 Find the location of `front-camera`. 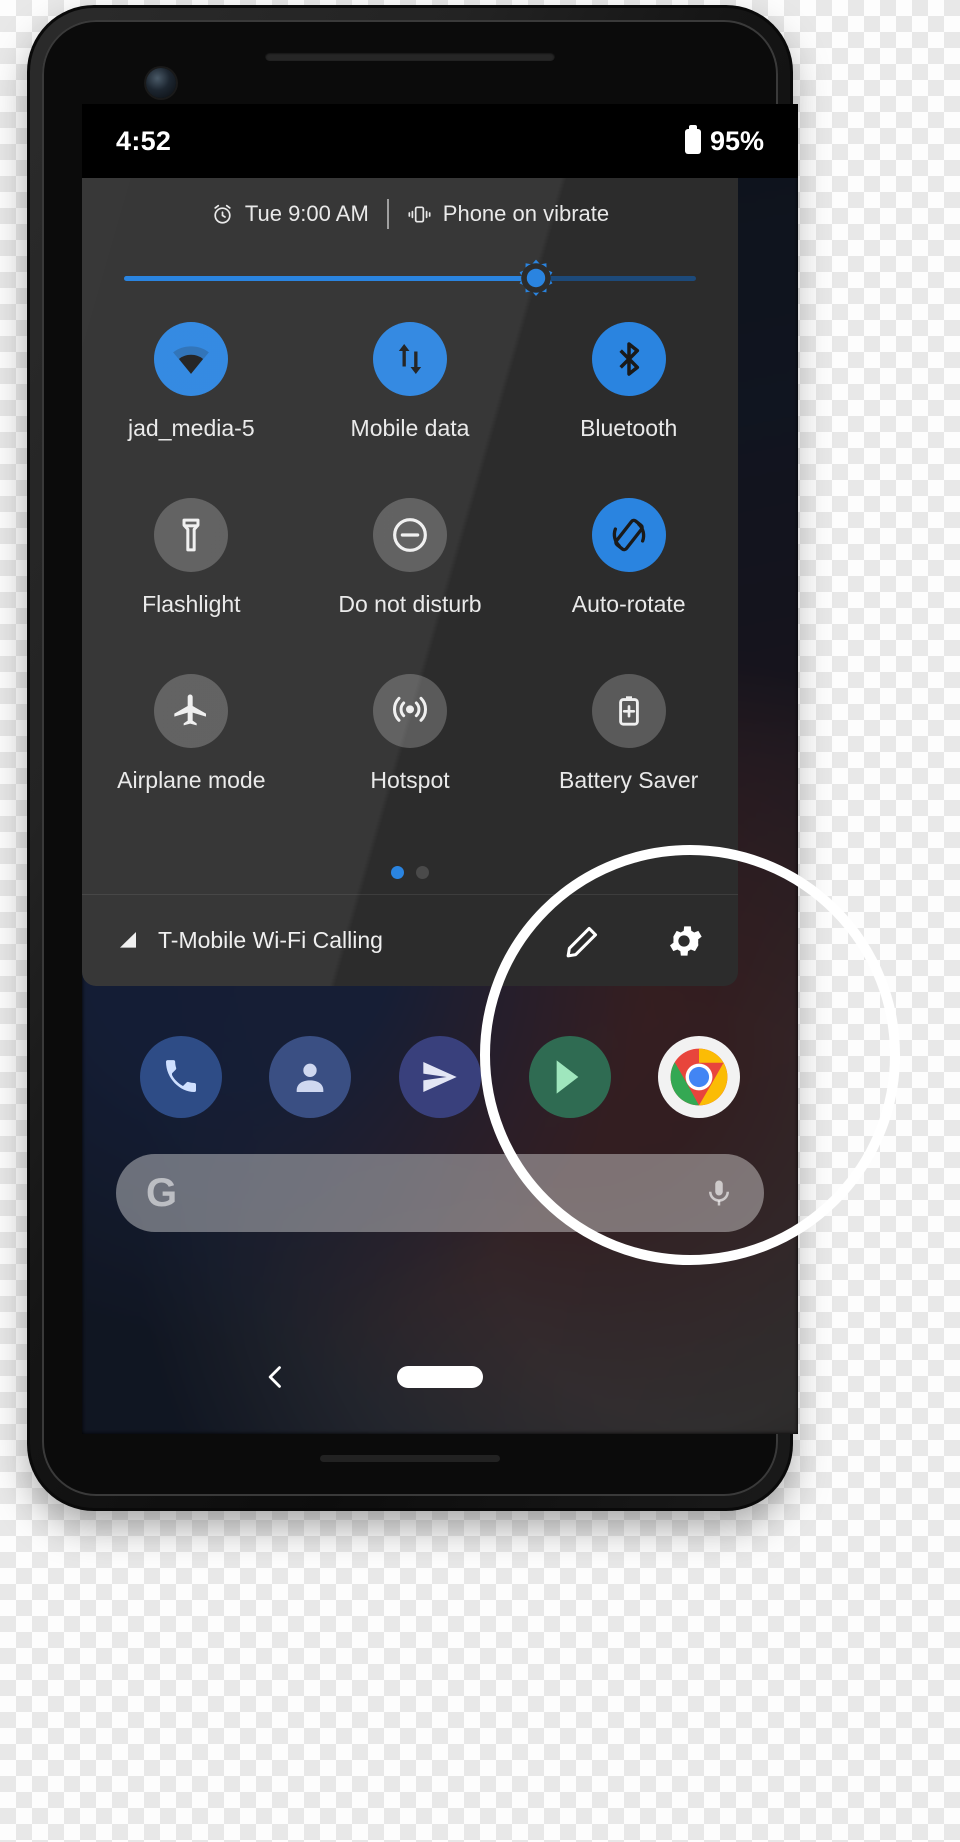

front-camera is located at coordinates (161, 83).